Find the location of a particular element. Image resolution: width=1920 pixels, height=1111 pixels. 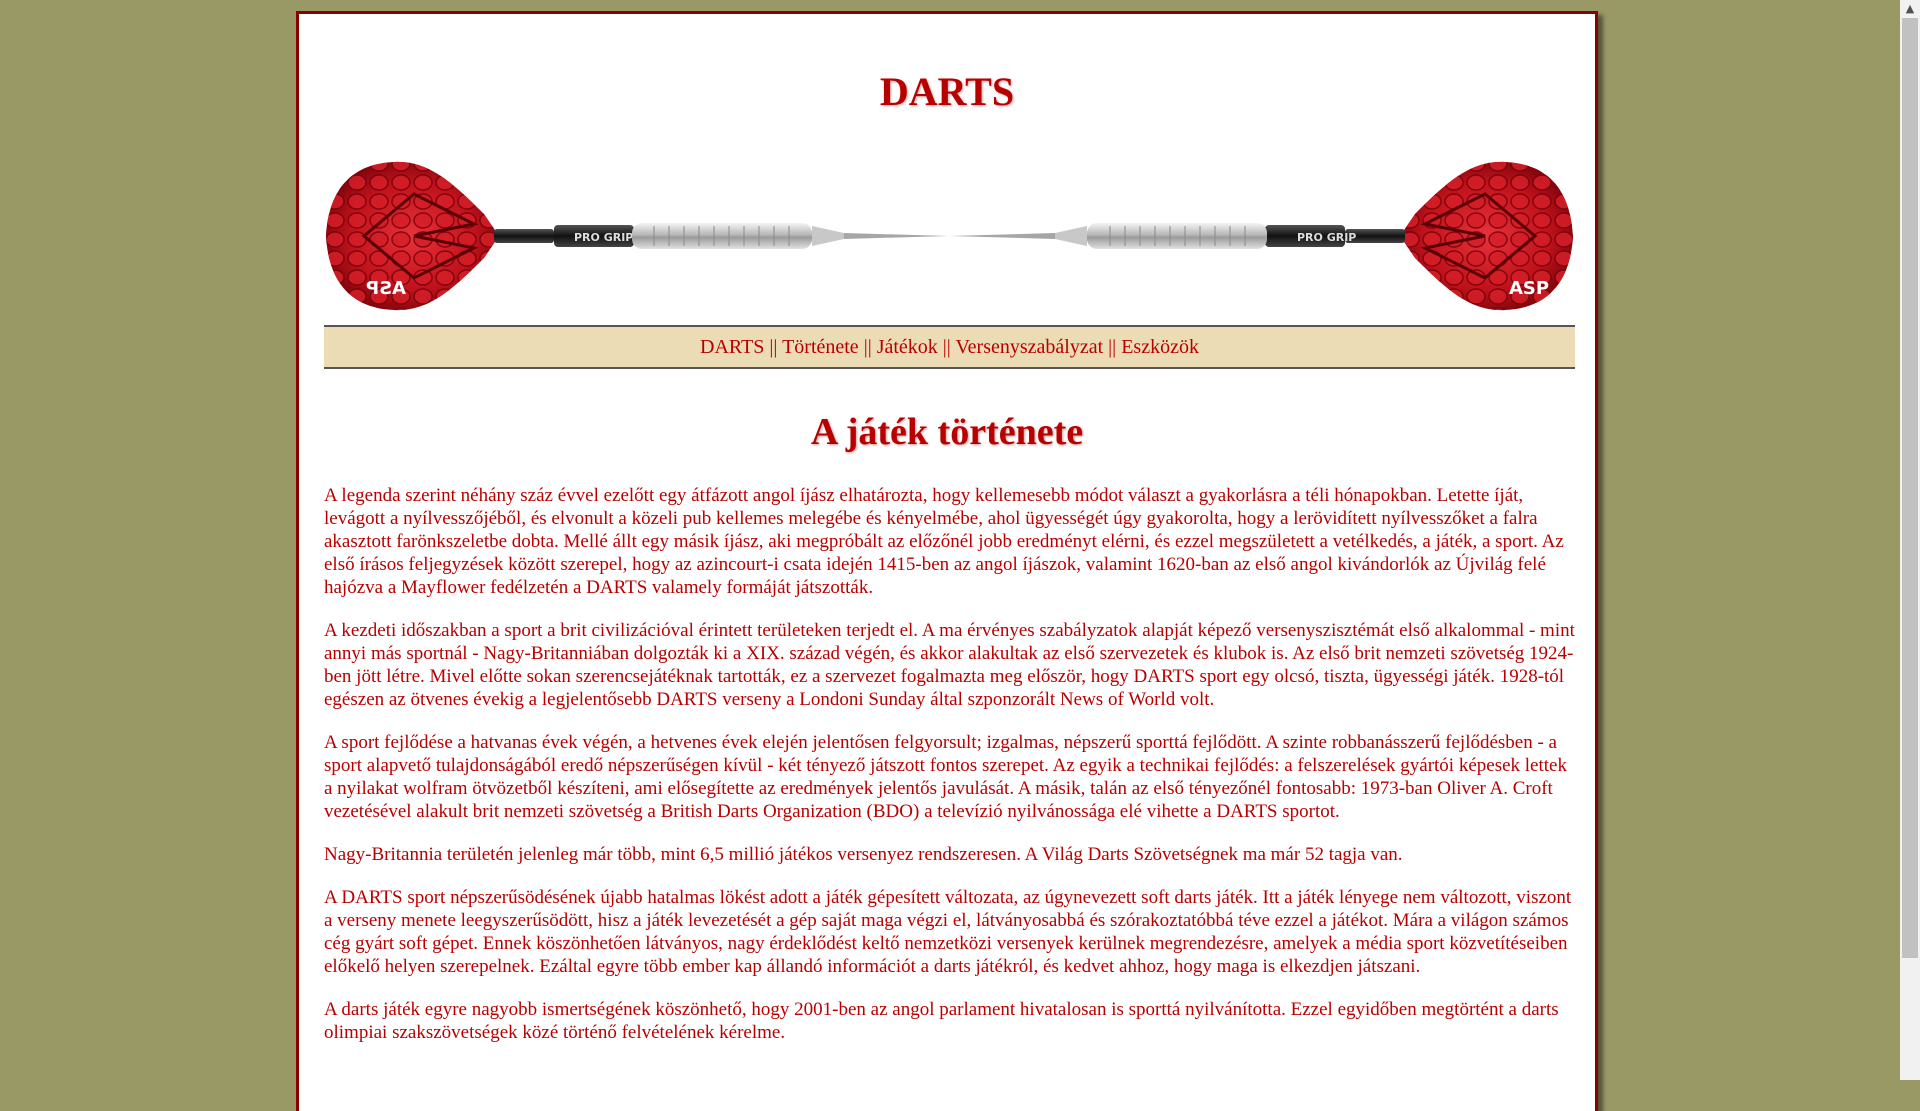

article-title: A játék története is located at coordinates (947, 432).